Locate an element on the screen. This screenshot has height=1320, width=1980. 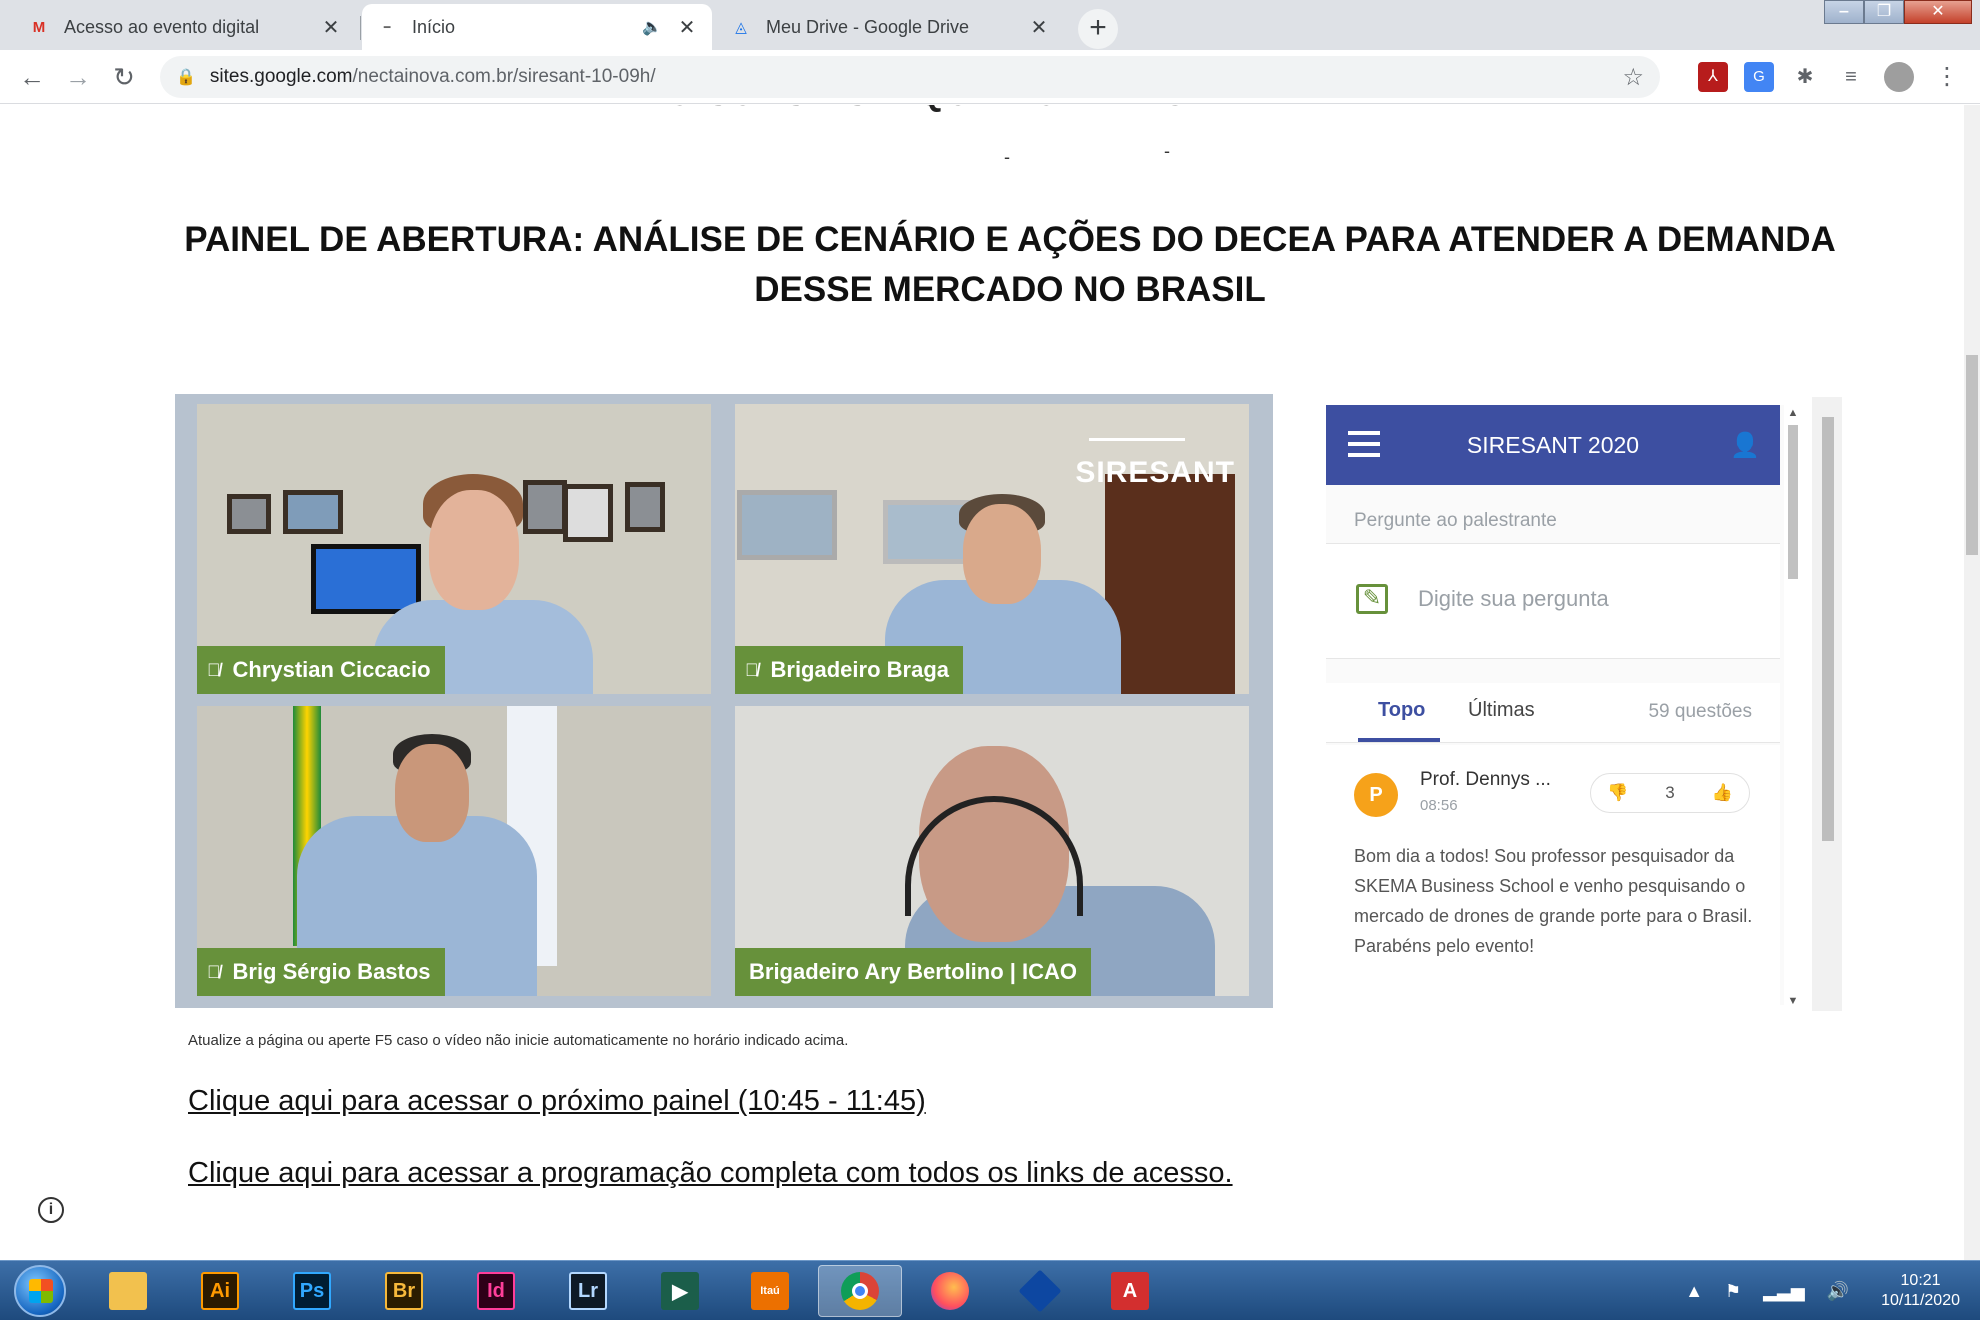
app-button: ▶ is located at coordinates (680, 1291).